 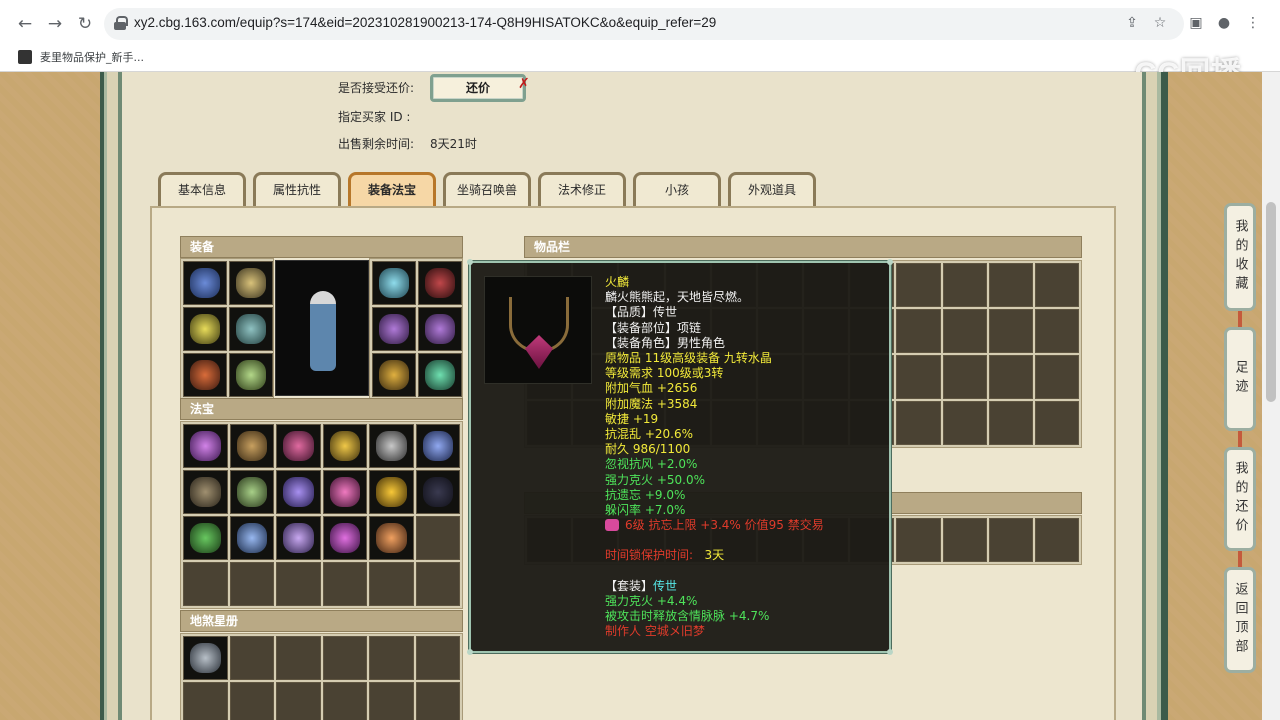 I want to click on sidepanel-icon: ▣, so click(x=1196, y=23).